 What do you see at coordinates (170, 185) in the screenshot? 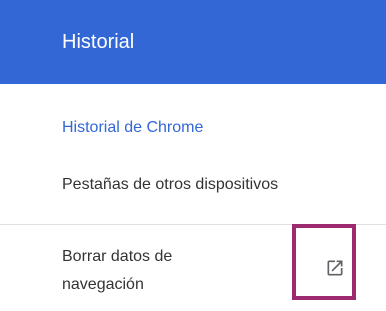
I see `sidebar-item-other-devices: Pestañas de otros dispositivos` at bounding box center [170, 185].